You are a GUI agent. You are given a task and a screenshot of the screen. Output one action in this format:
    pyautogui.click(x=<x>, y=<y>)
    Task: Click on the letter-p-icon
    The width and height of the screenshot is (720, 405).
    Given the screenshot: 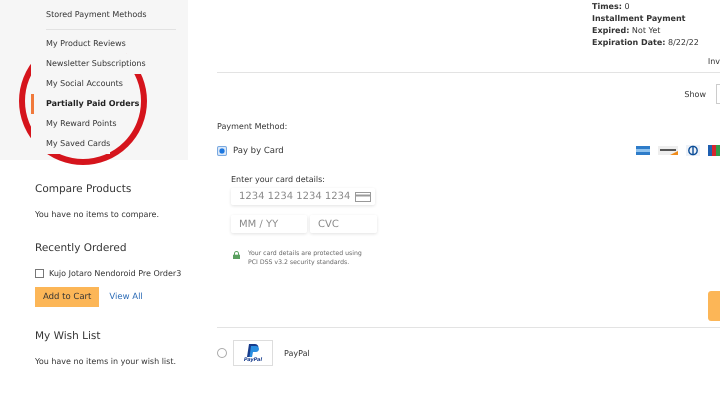 What is the action you would take?
    pyautogui.click(x=253, y=350)
    